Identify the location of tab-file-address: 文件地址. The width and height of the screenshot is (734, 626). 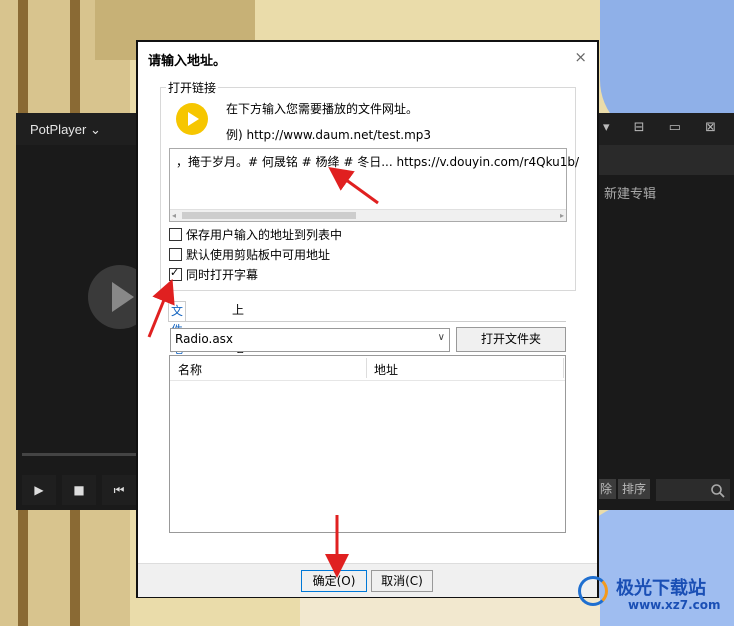
(177, 338).